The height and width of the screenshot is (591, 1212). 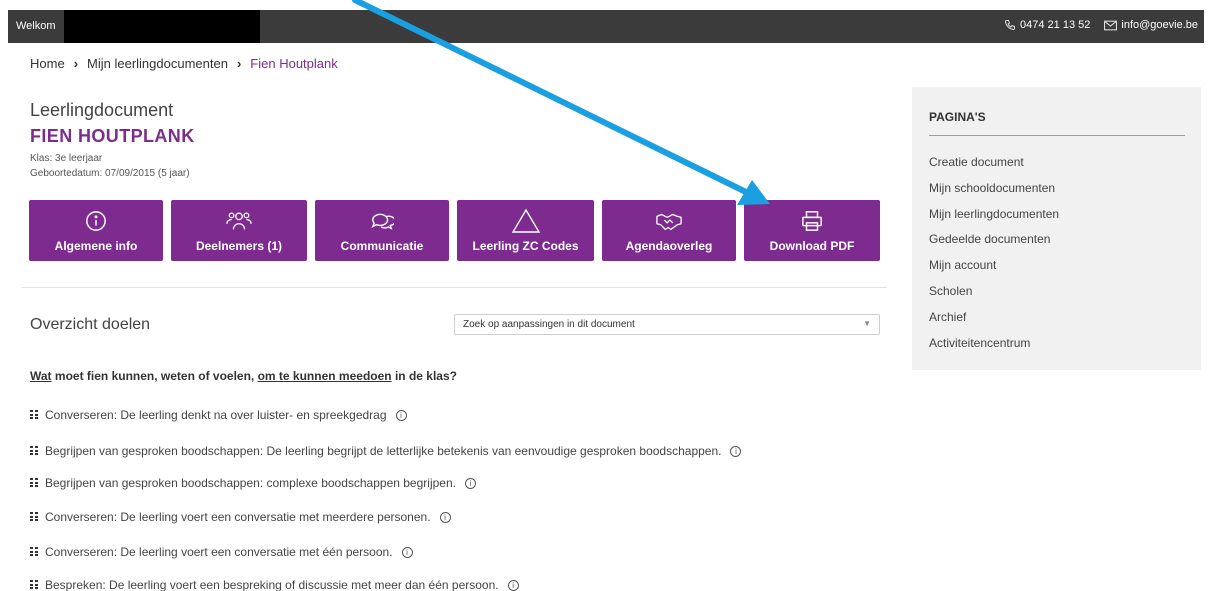 What do you see at coordinates (526, 220) in the screenshot?
I see `triangle-icon` at bounding box center [526, 220].